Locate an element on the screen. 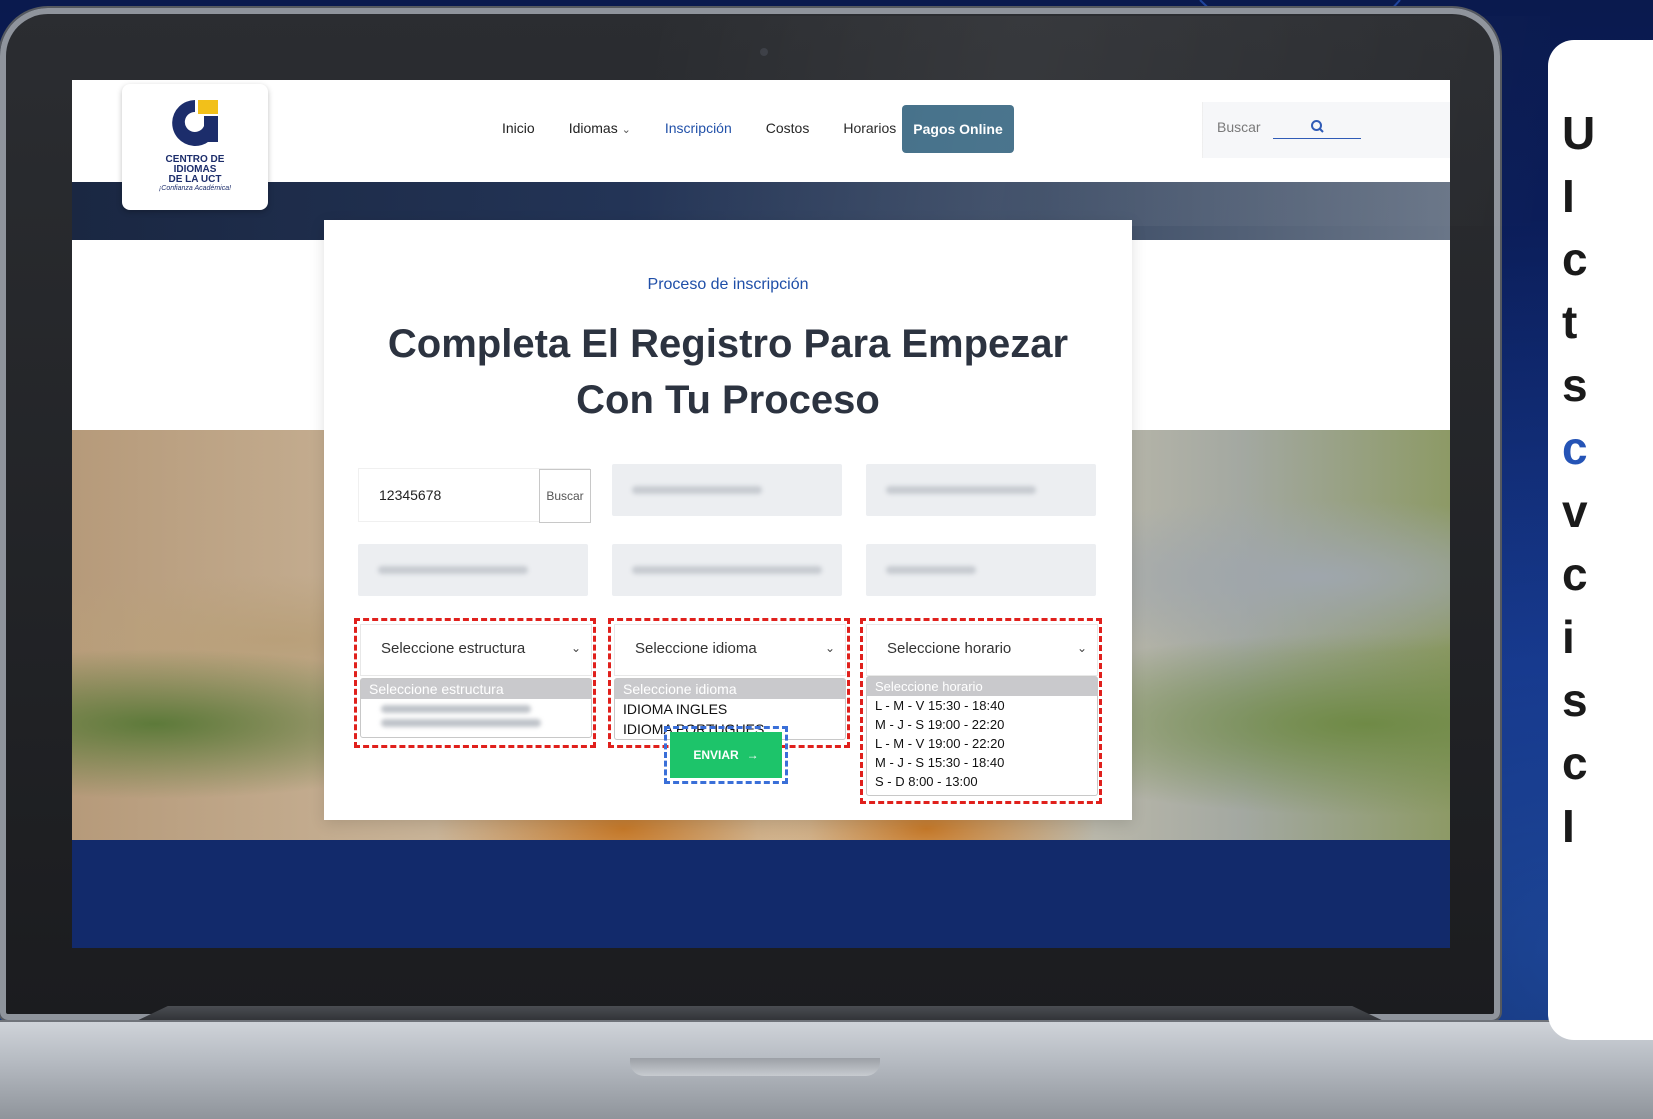 The image size is (1653, 1119). side-letter: U is located at coordinates (1579, 133).